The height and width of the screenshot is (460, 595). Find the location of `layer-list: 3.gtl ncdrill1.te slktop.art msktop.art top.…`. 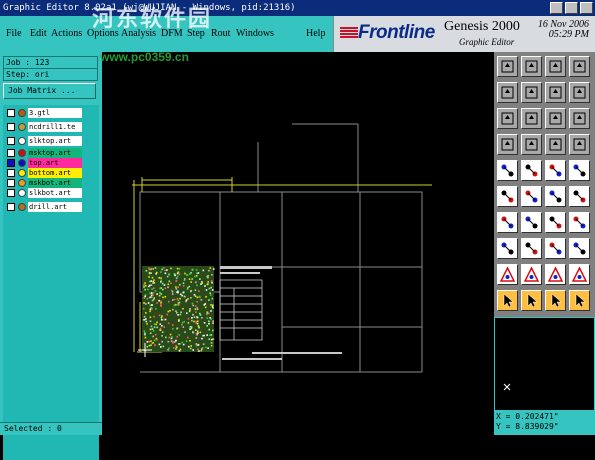

layer-list: 3.gtl ncdrill1.te slktop.art msktop.art top.… is located at coordinates (51, 282).